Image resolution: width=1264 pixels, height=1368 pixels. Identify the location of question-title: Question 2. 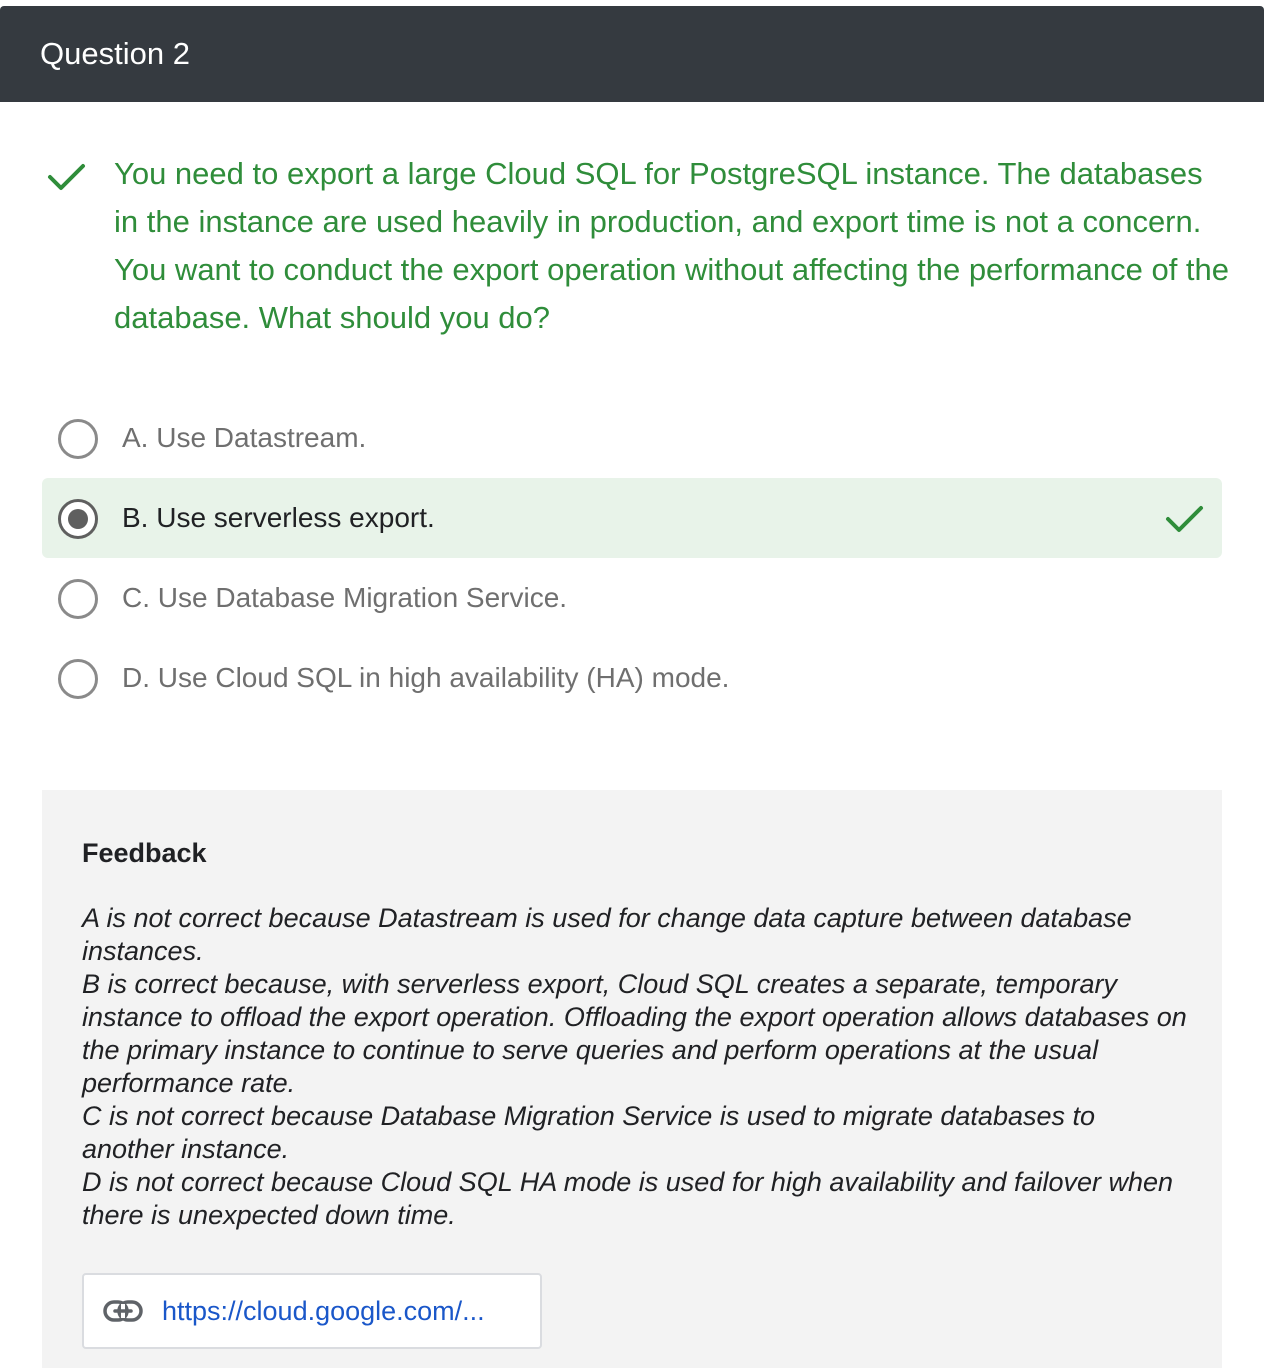
(115, 53).